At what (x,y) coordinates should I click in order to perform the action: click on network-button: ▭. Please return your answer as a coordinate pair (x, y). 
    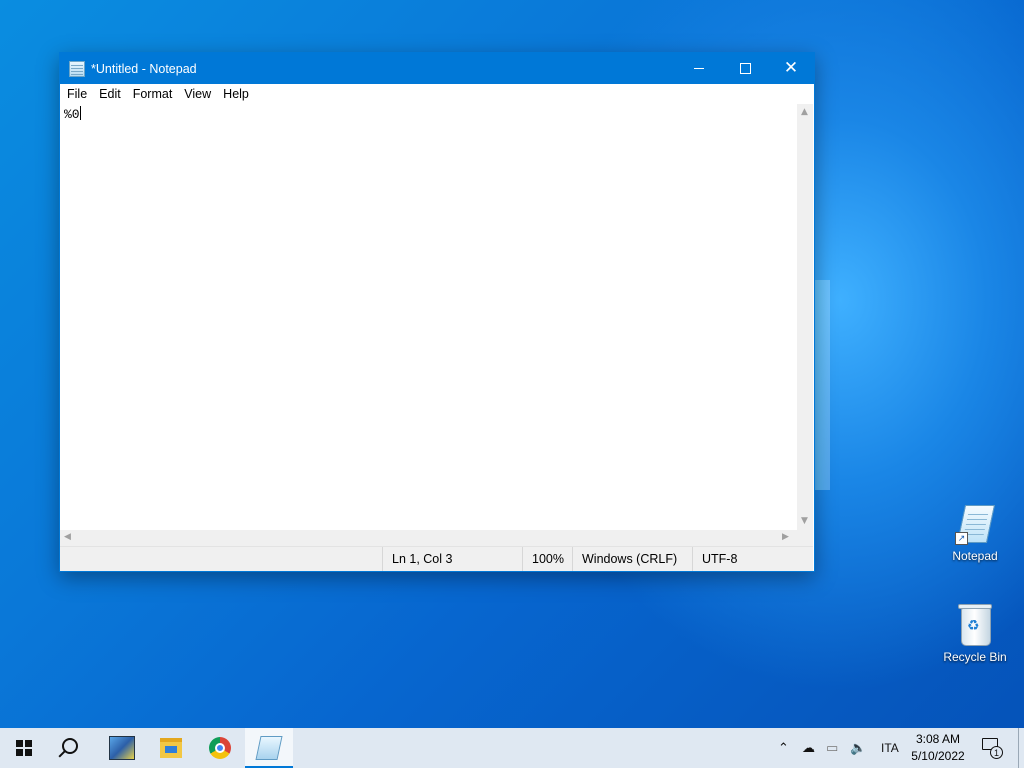
    Looking at the image, I should click on (832, 748).